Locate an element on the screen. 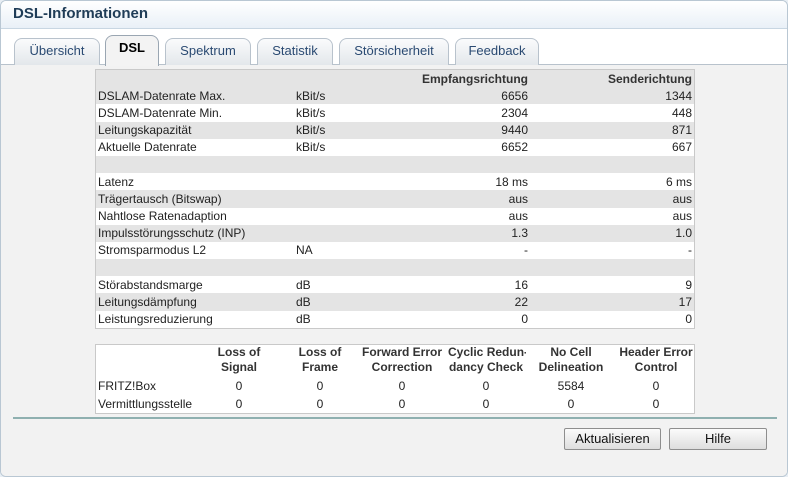  divider is located at coordinates (395, 418).